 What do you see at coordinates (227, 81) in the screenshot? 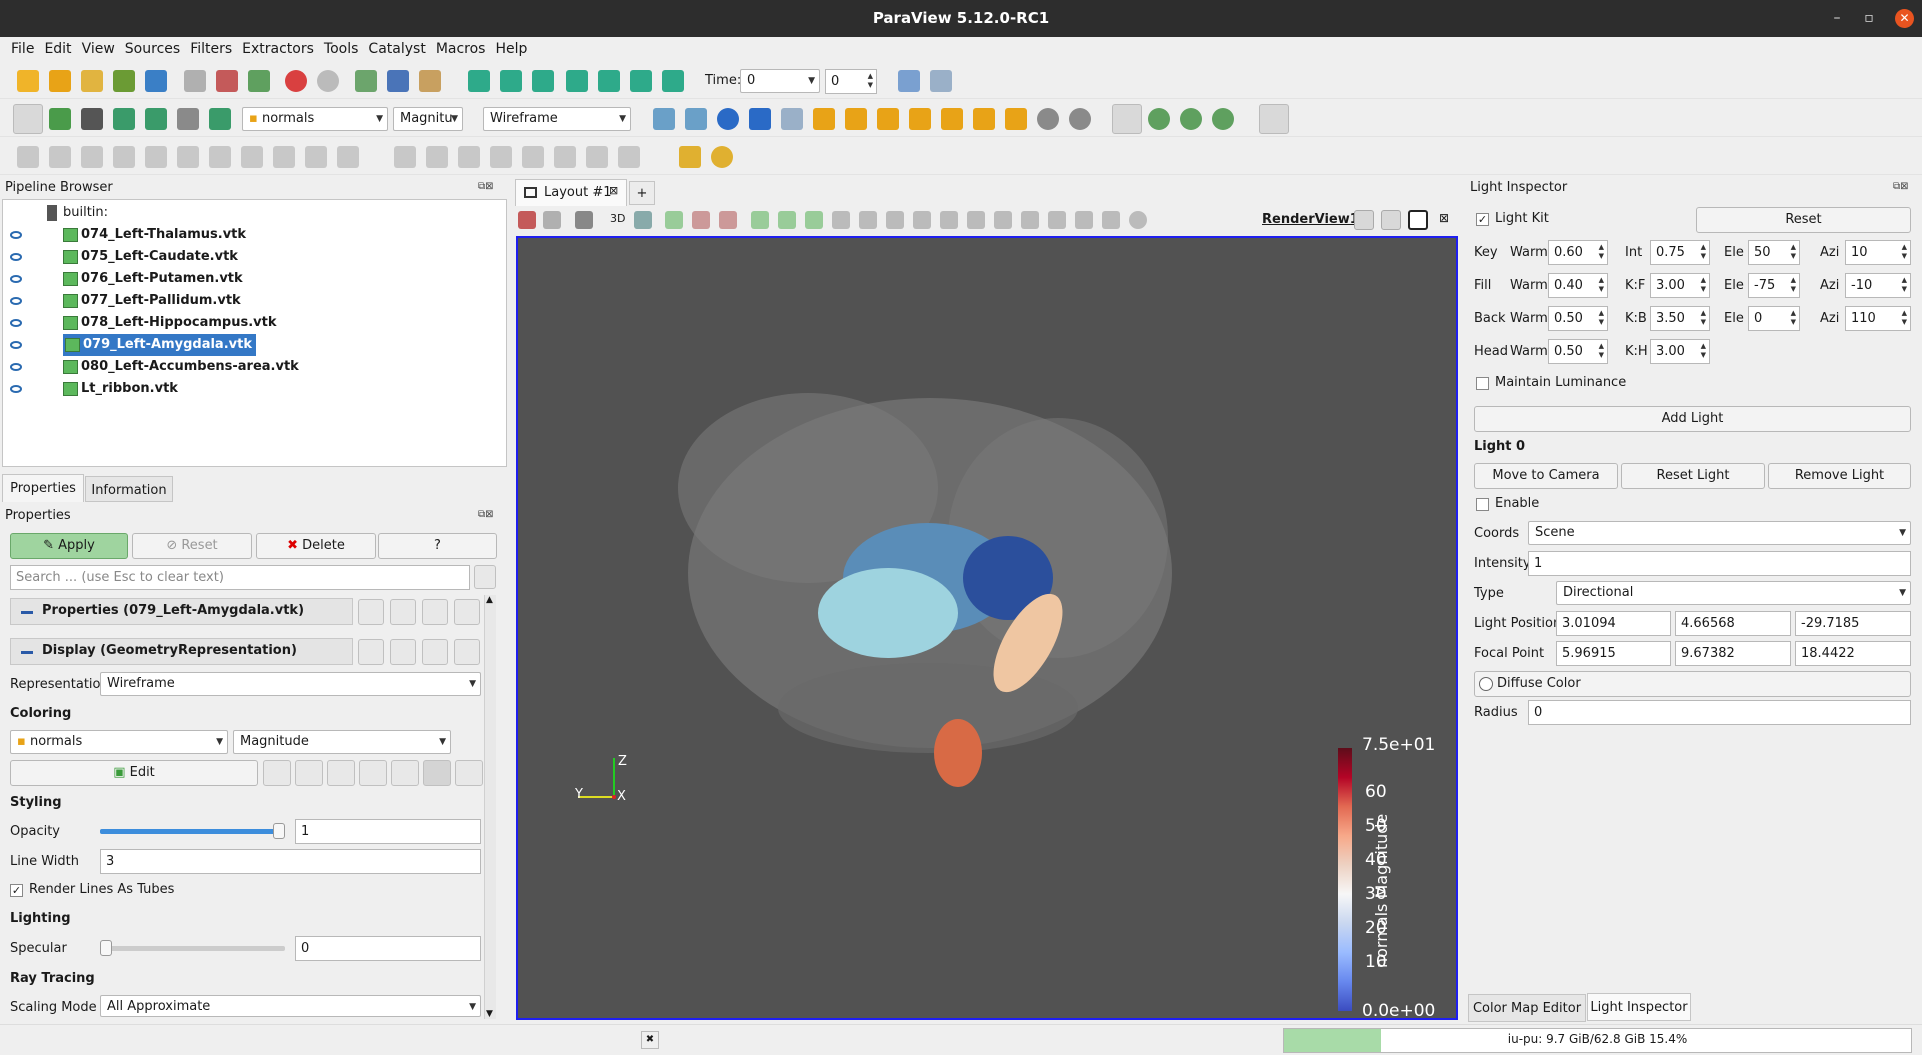
I see `load-state-icon` at bounding box center [227, 81].